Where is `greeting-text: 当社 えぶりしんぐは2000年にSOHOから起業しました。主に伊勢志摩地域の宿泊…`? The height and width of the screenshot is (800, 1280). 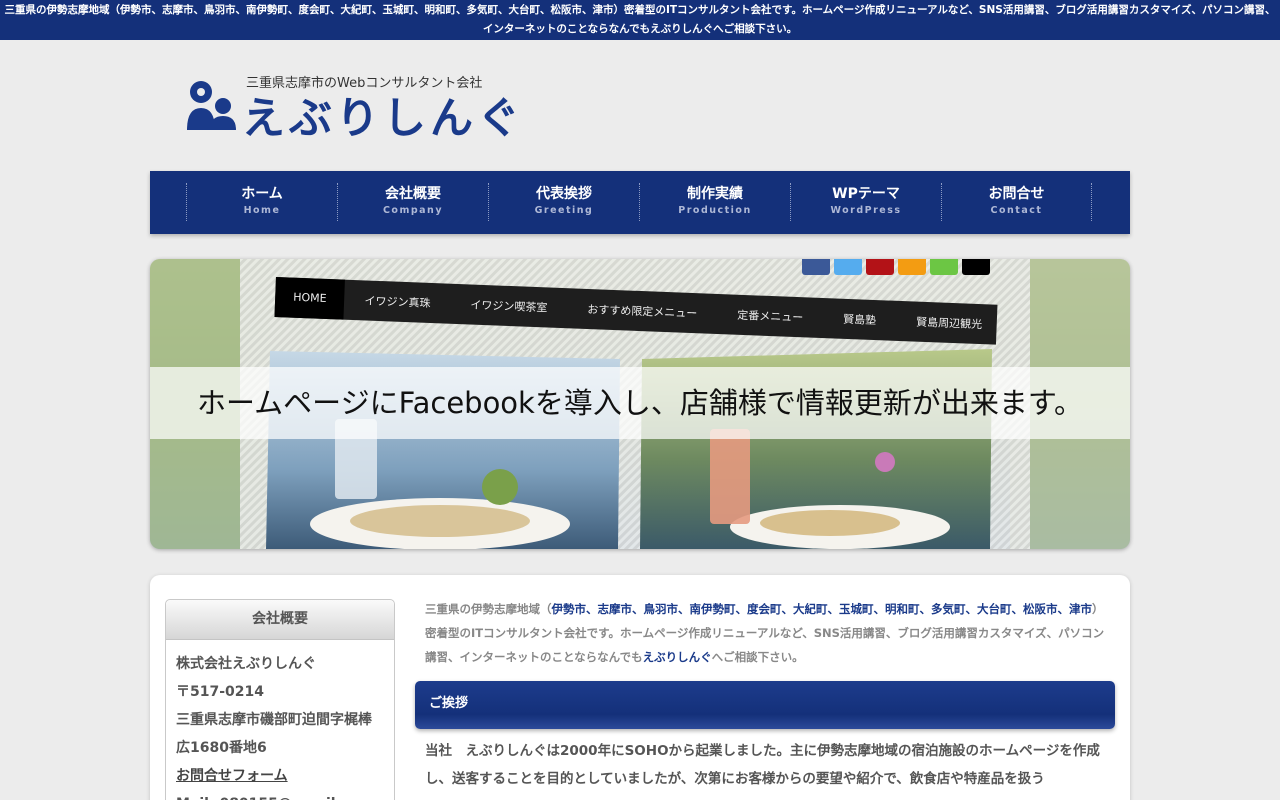
greeting-text: 当社 えぶりしんぐは2000年にSOHOから起業しました。主に伊勢志摩地域の宿泊… is located at coordinates (762, 765).